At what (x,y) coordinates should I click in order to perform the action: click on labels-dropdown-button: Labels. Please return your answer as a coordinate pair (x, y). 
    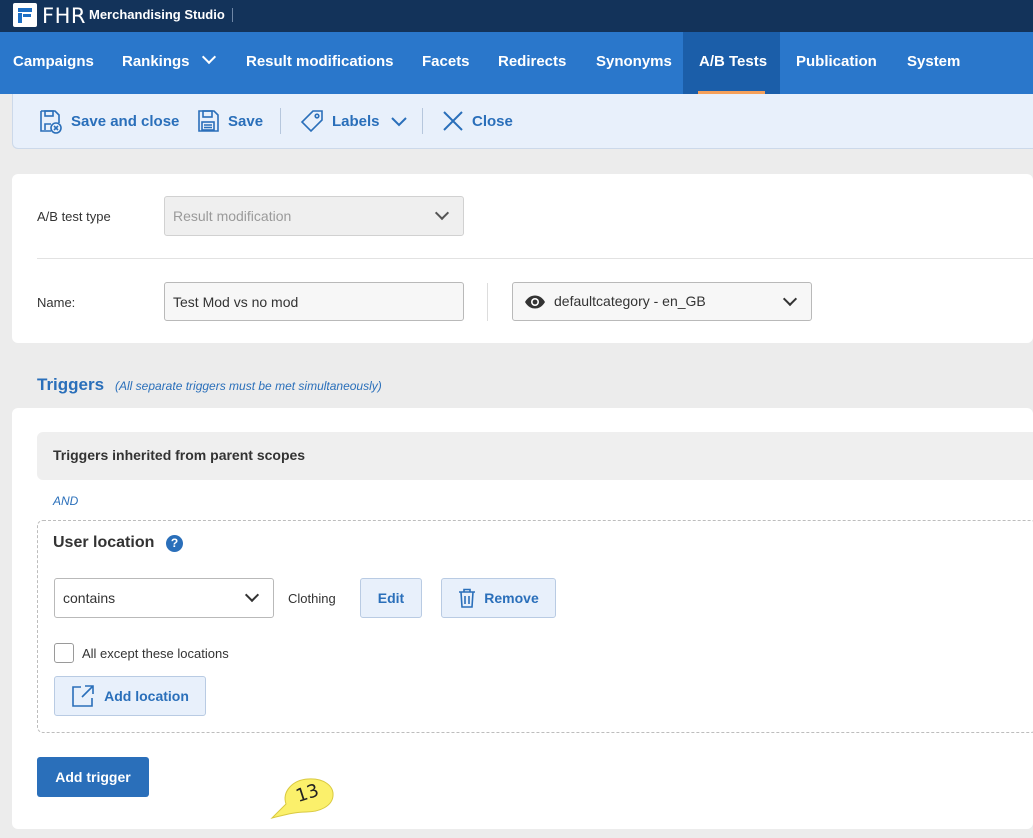
    Looking at the image, I should click on (358, 121).